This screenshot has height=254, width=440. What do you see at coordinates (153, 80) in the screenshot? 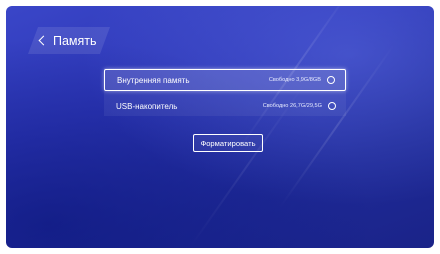
I see `storage-item-name: Внутренняя память` at bounding box center [153, 80].